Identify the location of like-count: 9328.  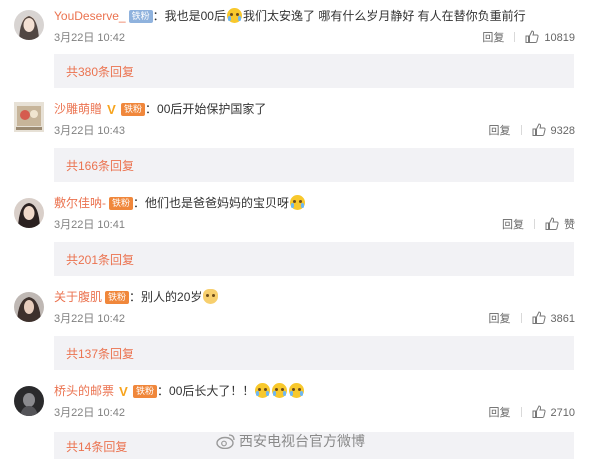
(562, 131).